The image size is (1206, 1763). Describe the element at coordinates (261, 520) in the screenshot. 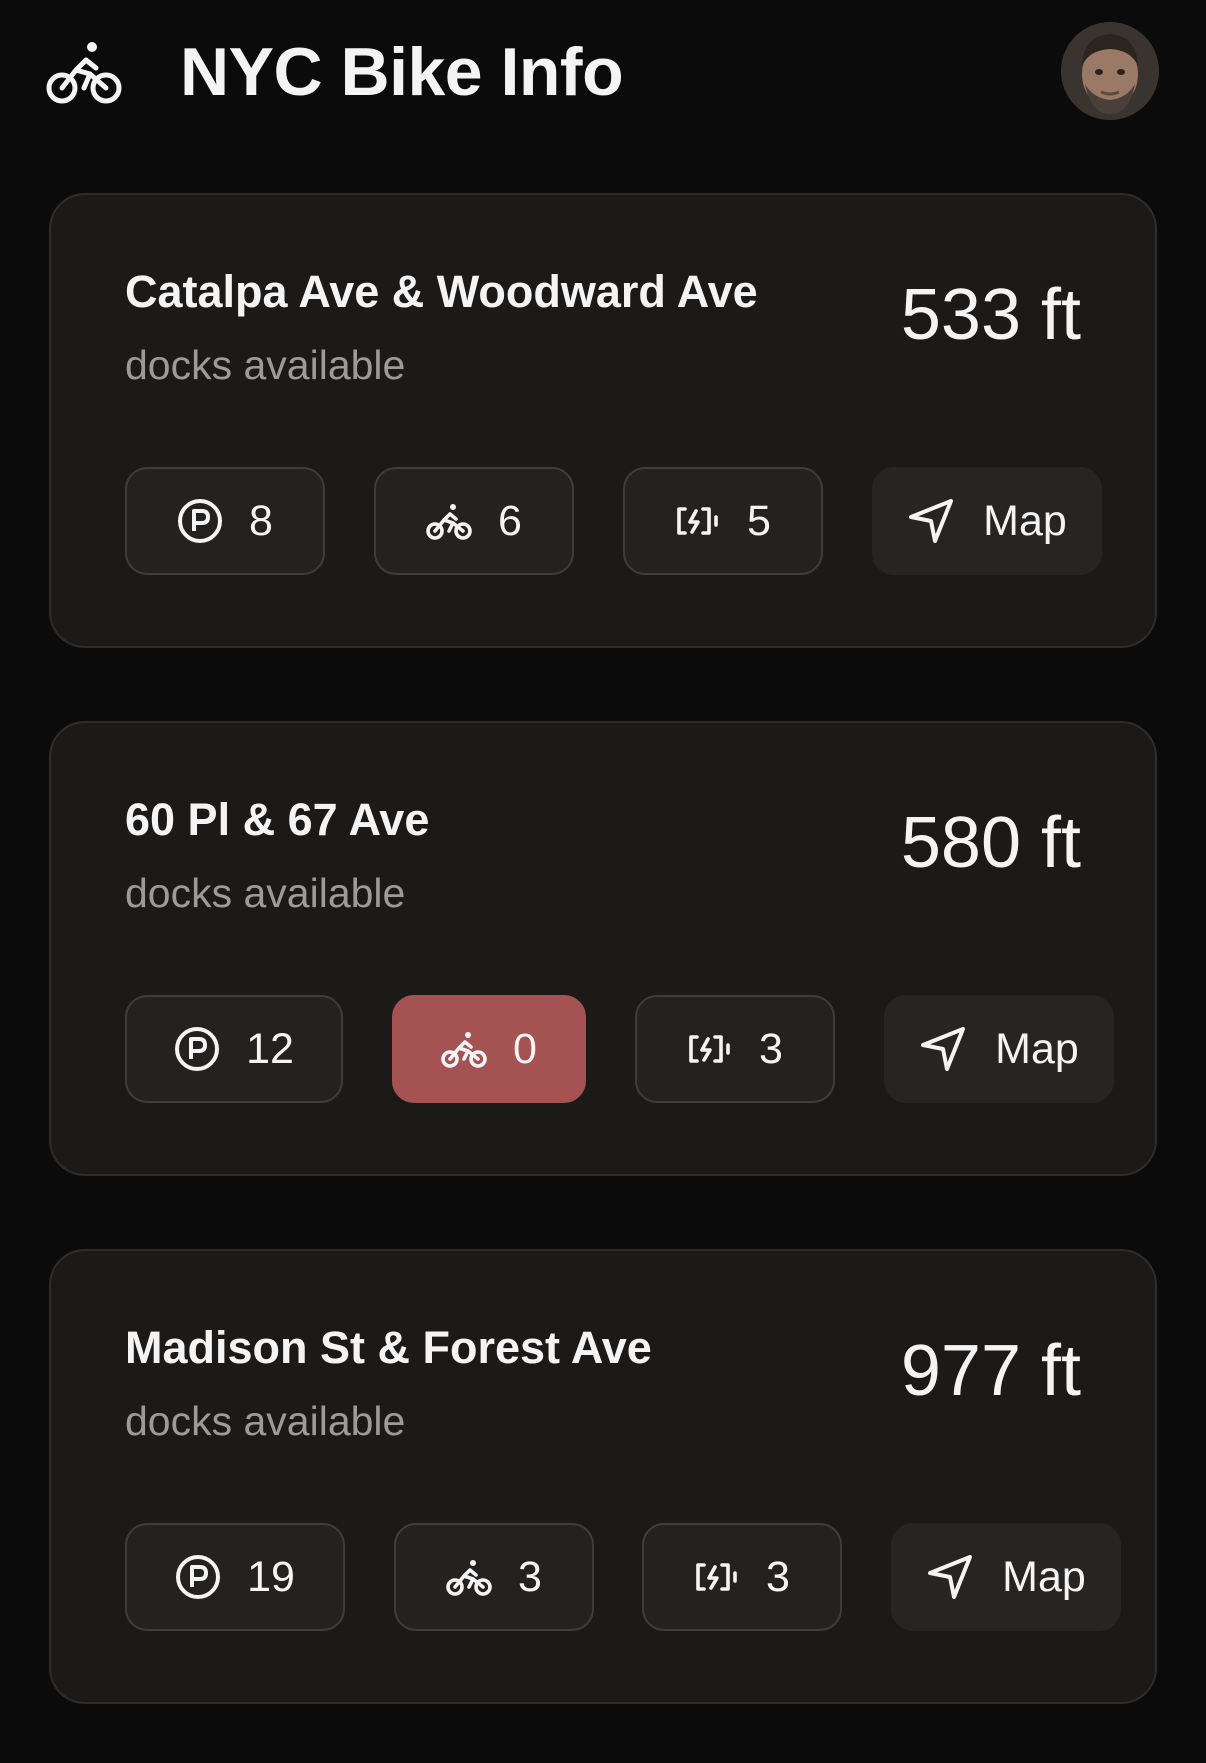

I see `docks-count: 8` at that location.